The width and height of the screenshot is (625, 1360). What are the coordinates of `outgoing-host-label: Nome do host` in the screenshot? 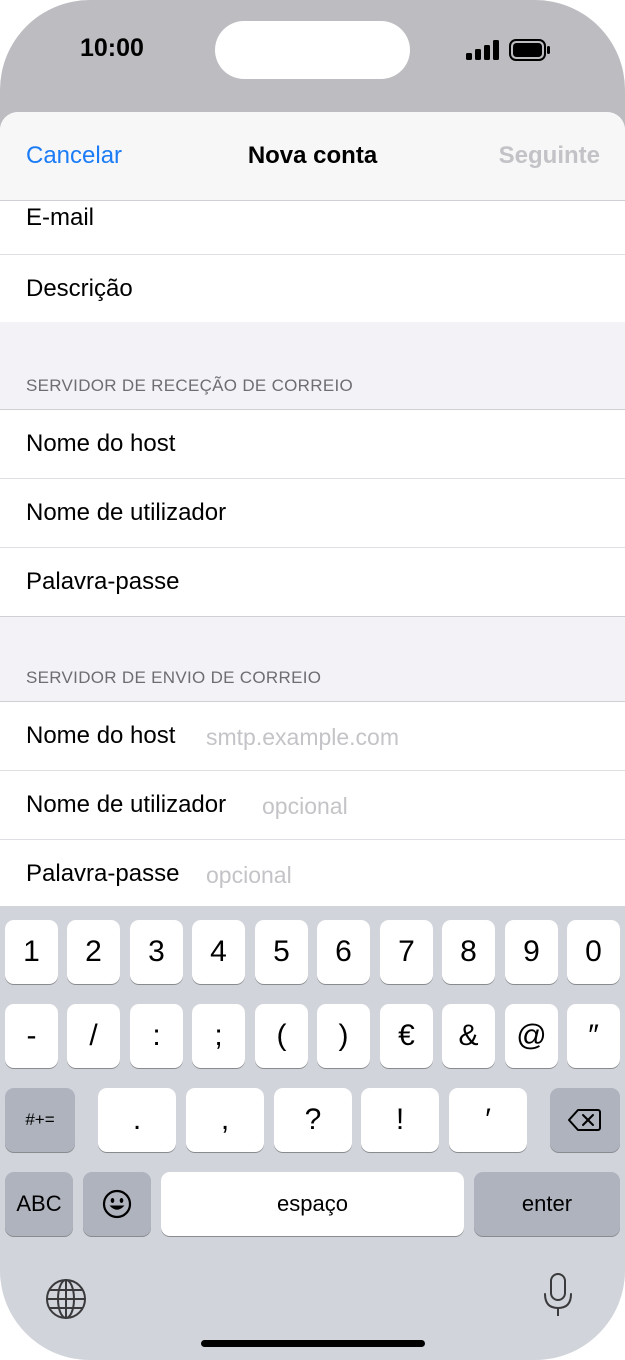 It's located at (101, 735).